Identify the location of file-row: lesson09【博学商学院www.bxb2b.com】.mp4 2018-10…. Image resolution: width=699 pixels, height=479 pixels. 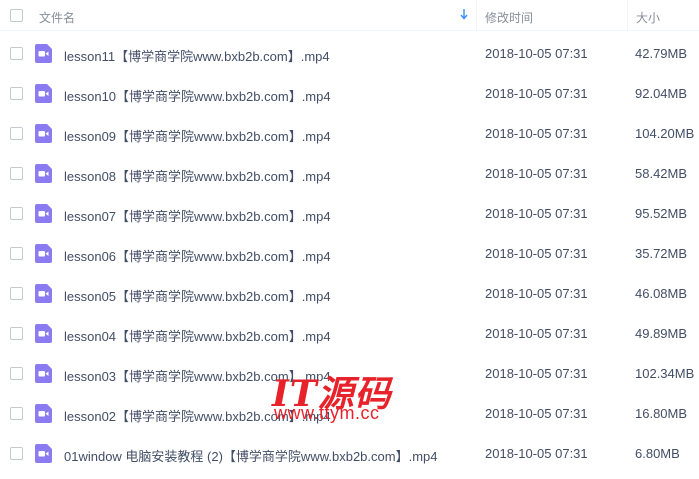
(349, 133).